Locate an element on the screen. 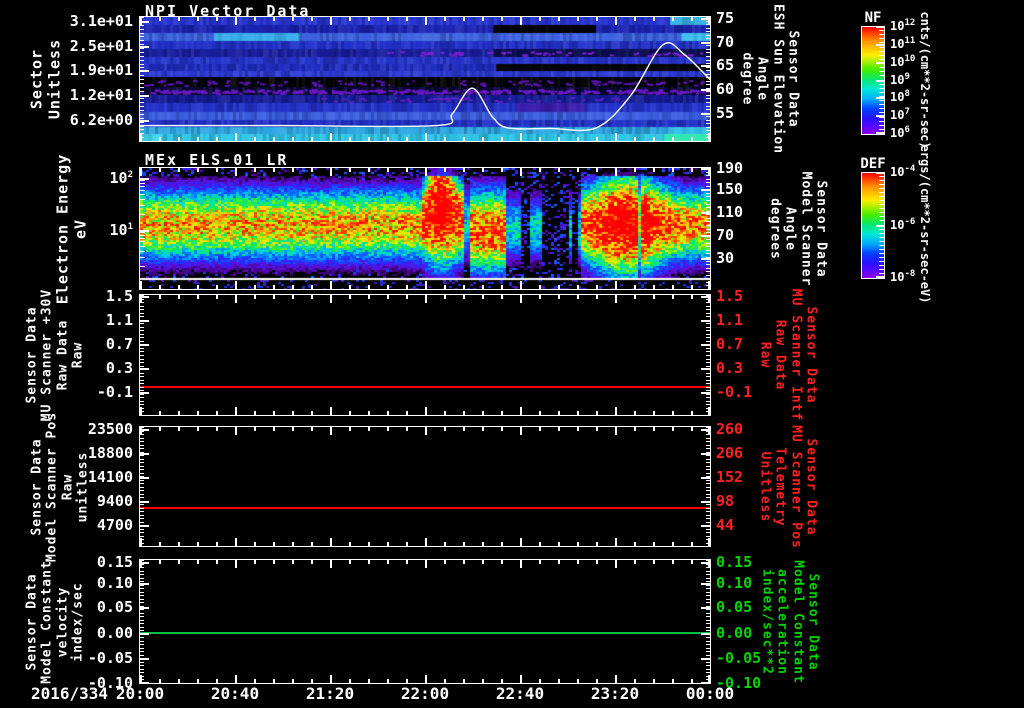 This screenshot has height=708, width=1024. sun-elevation-curve is located at coordinates (425, 87).